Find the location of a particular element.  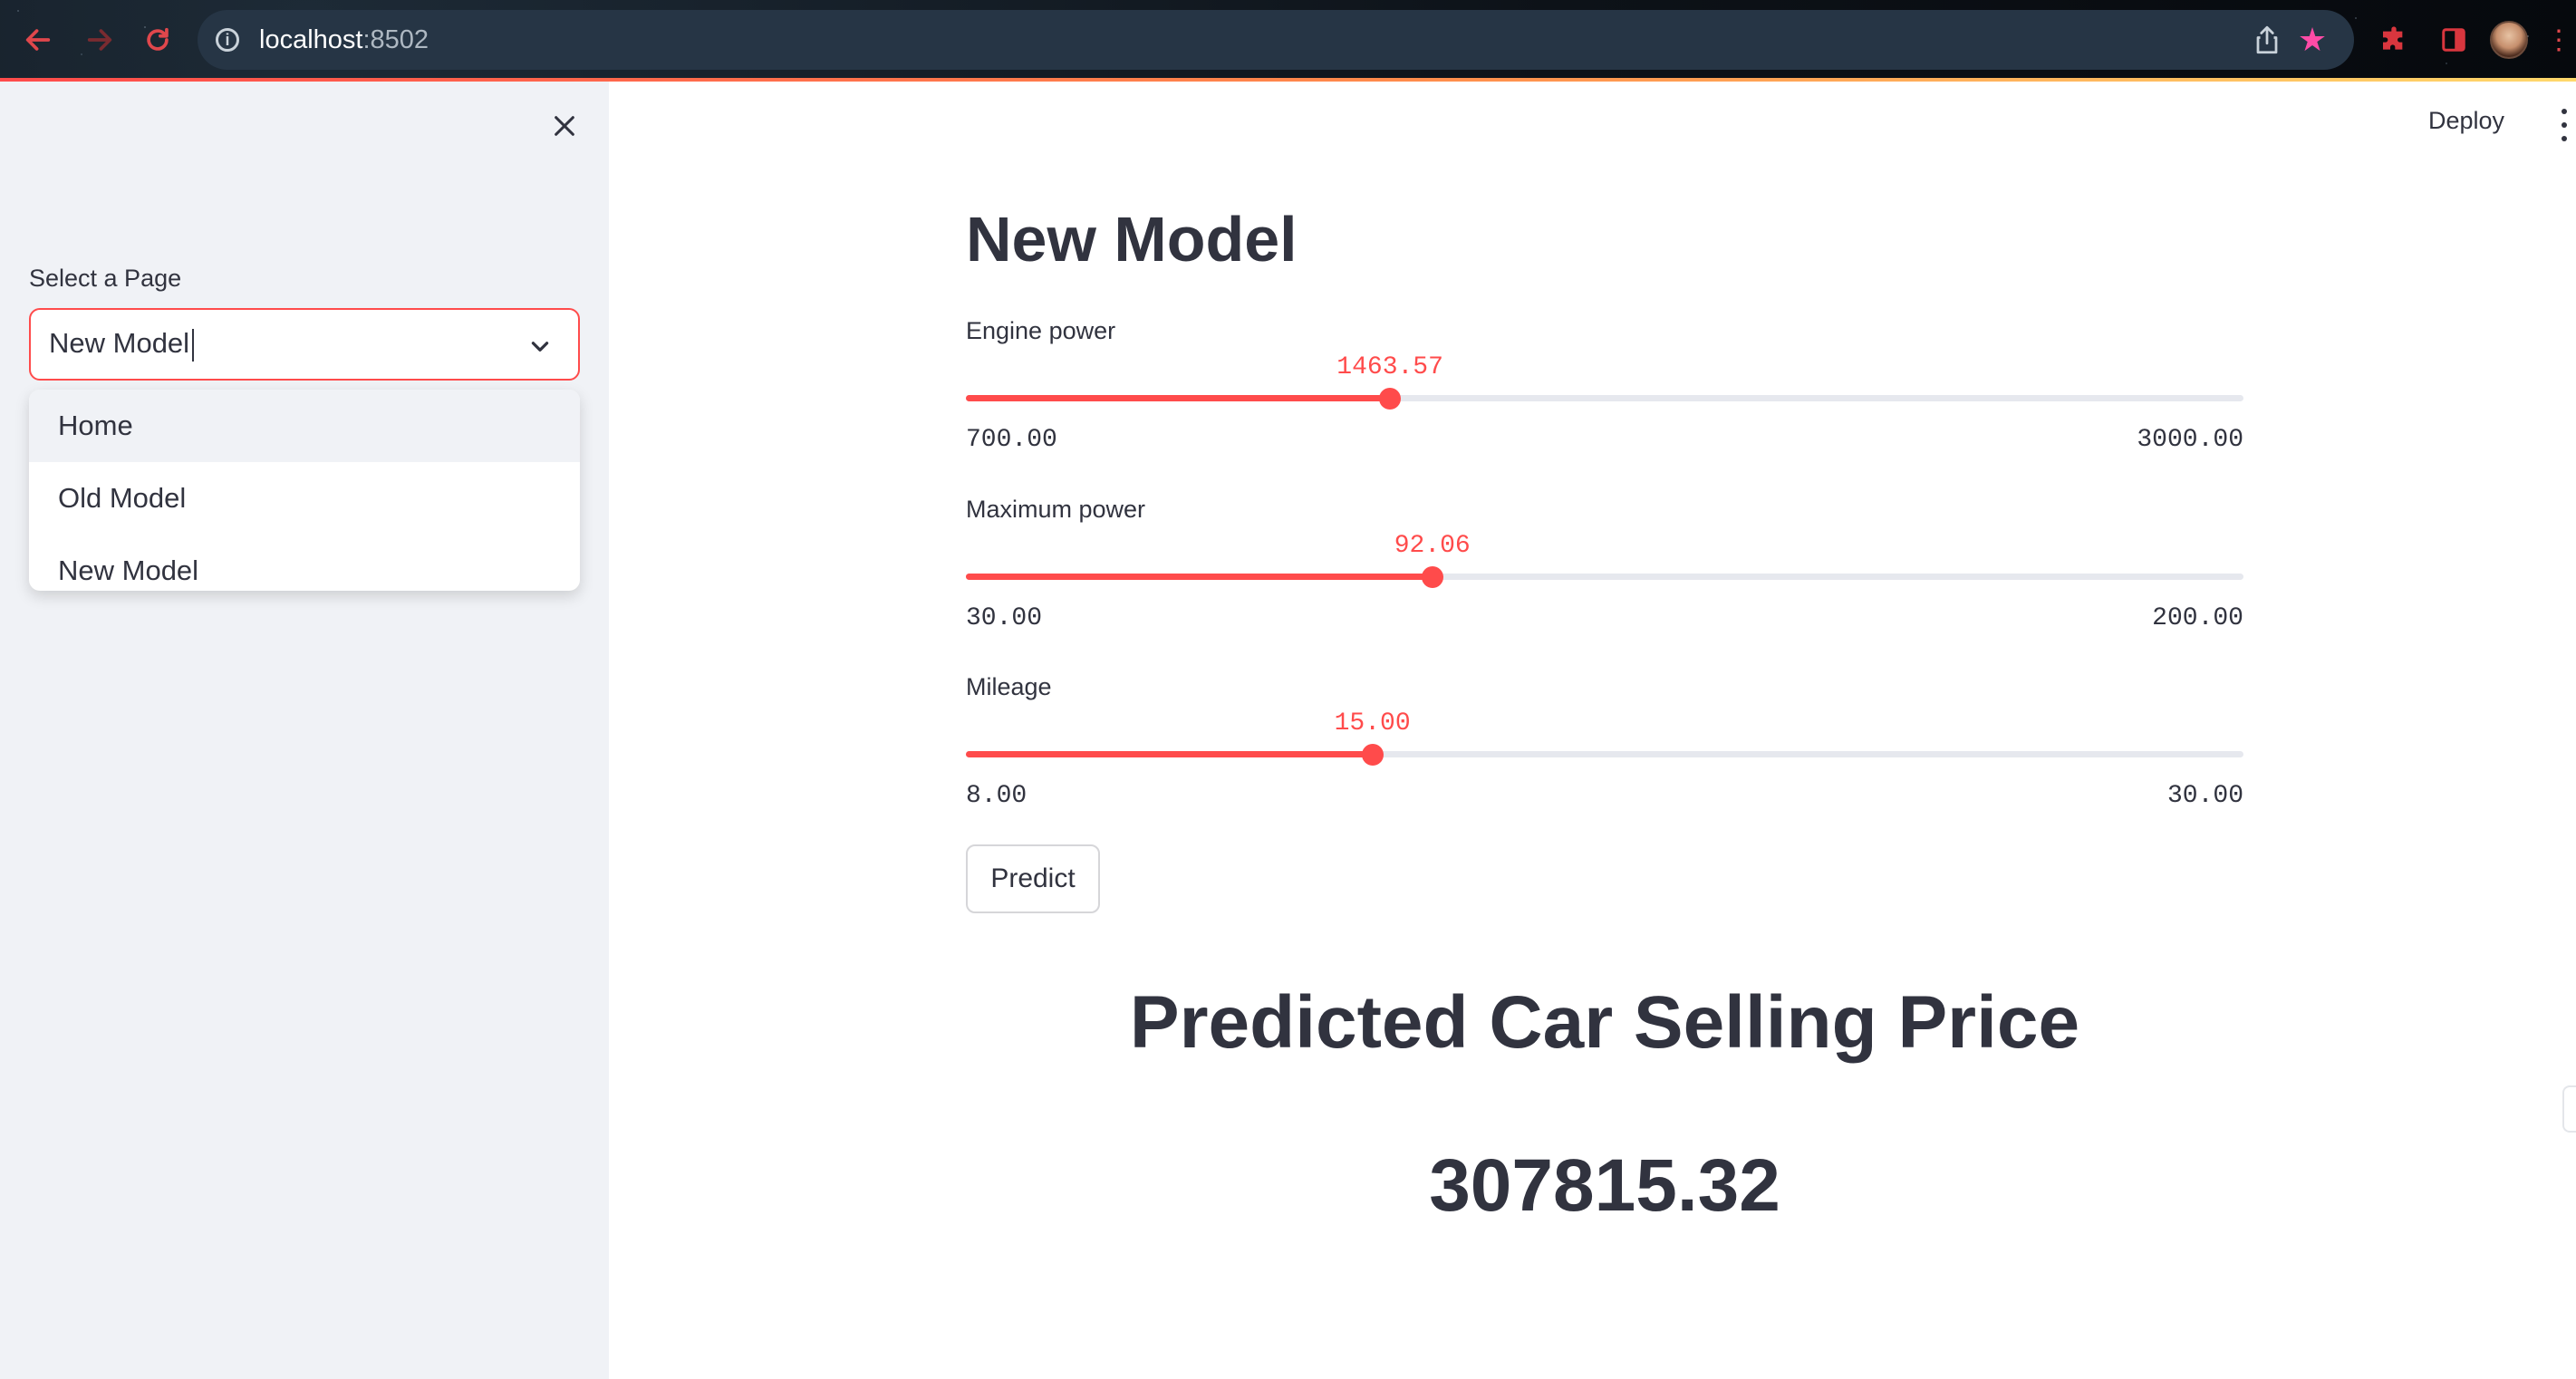

page-select: New Model is located at coordinates (304, 344).